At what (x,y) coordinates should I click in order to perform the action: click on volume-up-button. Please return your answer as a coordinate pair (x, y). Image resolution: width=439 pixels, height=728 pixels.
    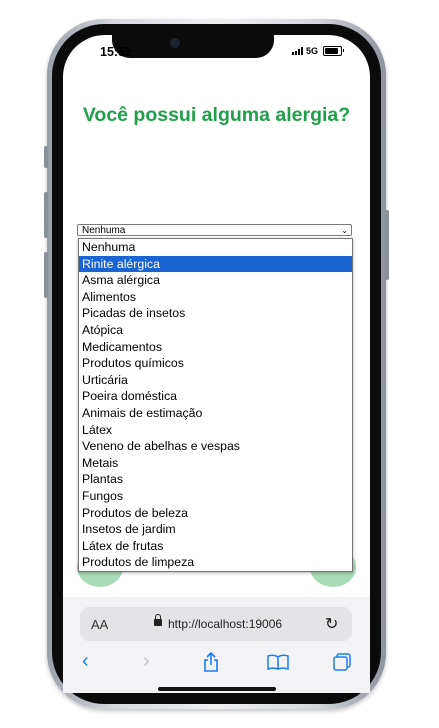
    Looking at the image, I should click on (46, 215).